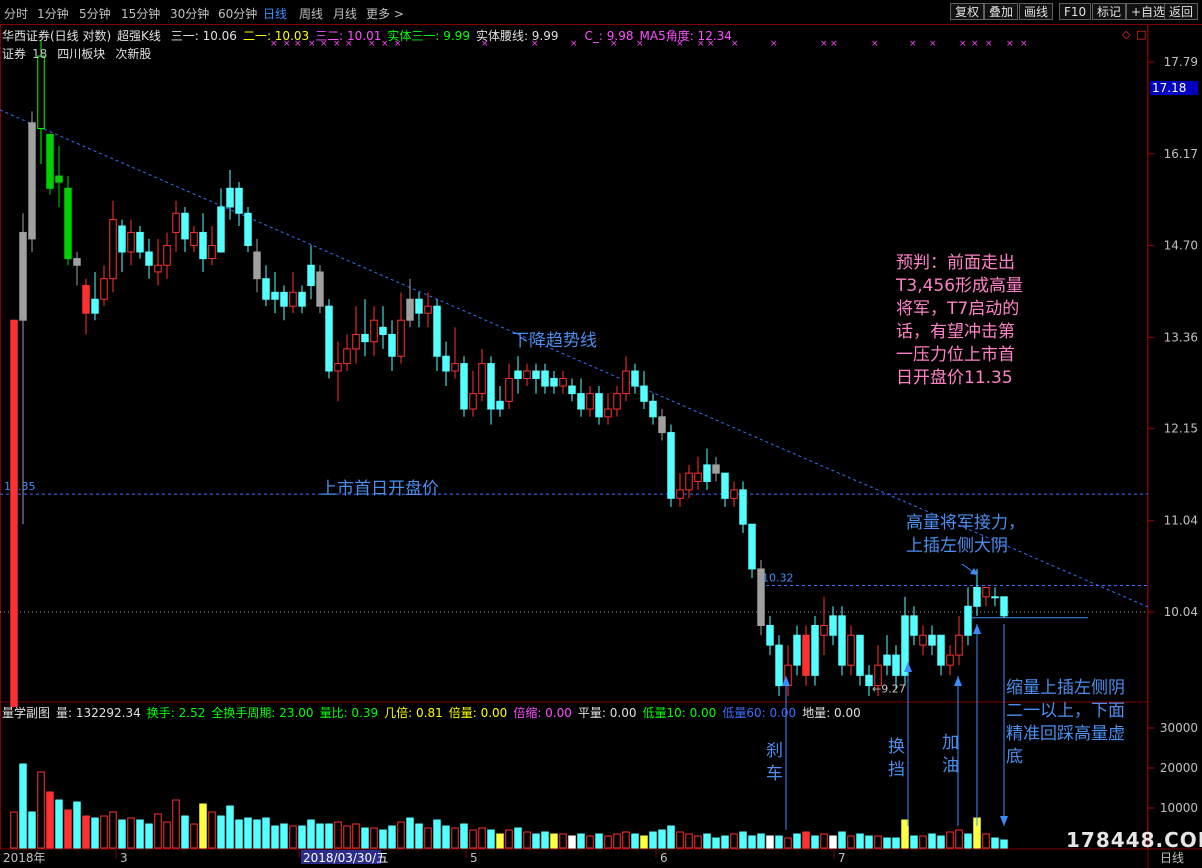  I want to click on volume-stat-9: 低量10: 0.00, so click(679, 713).